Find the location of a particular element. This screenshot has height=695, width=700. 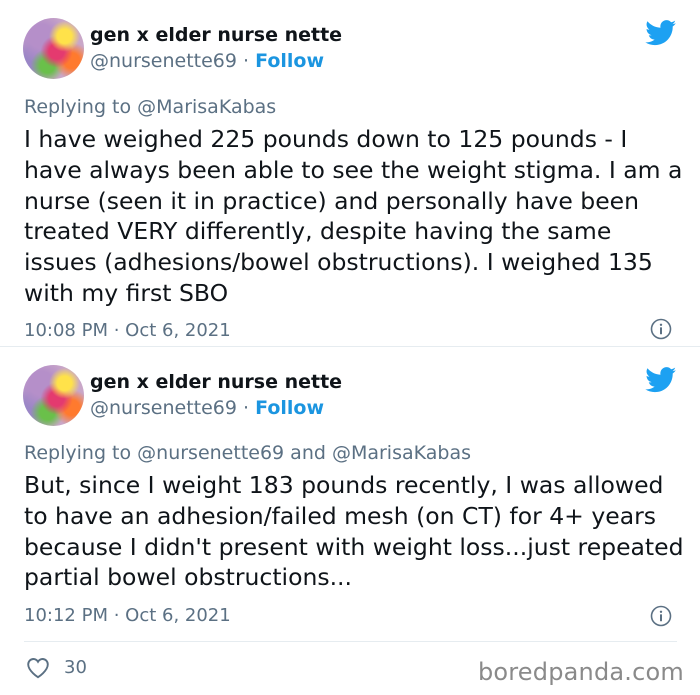

action-divider is located at coordinates (350, 641).